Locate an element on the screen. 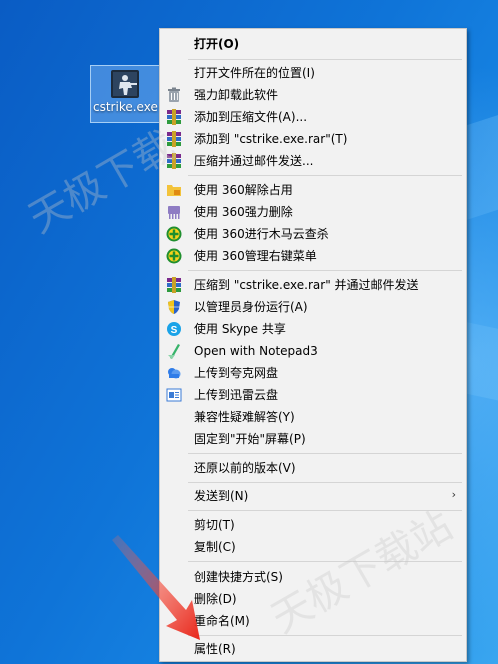 This screenshot has height=664, width=498. menu-item-label: 打开文件所在的位置(I) is located at coordinates (254, 73).